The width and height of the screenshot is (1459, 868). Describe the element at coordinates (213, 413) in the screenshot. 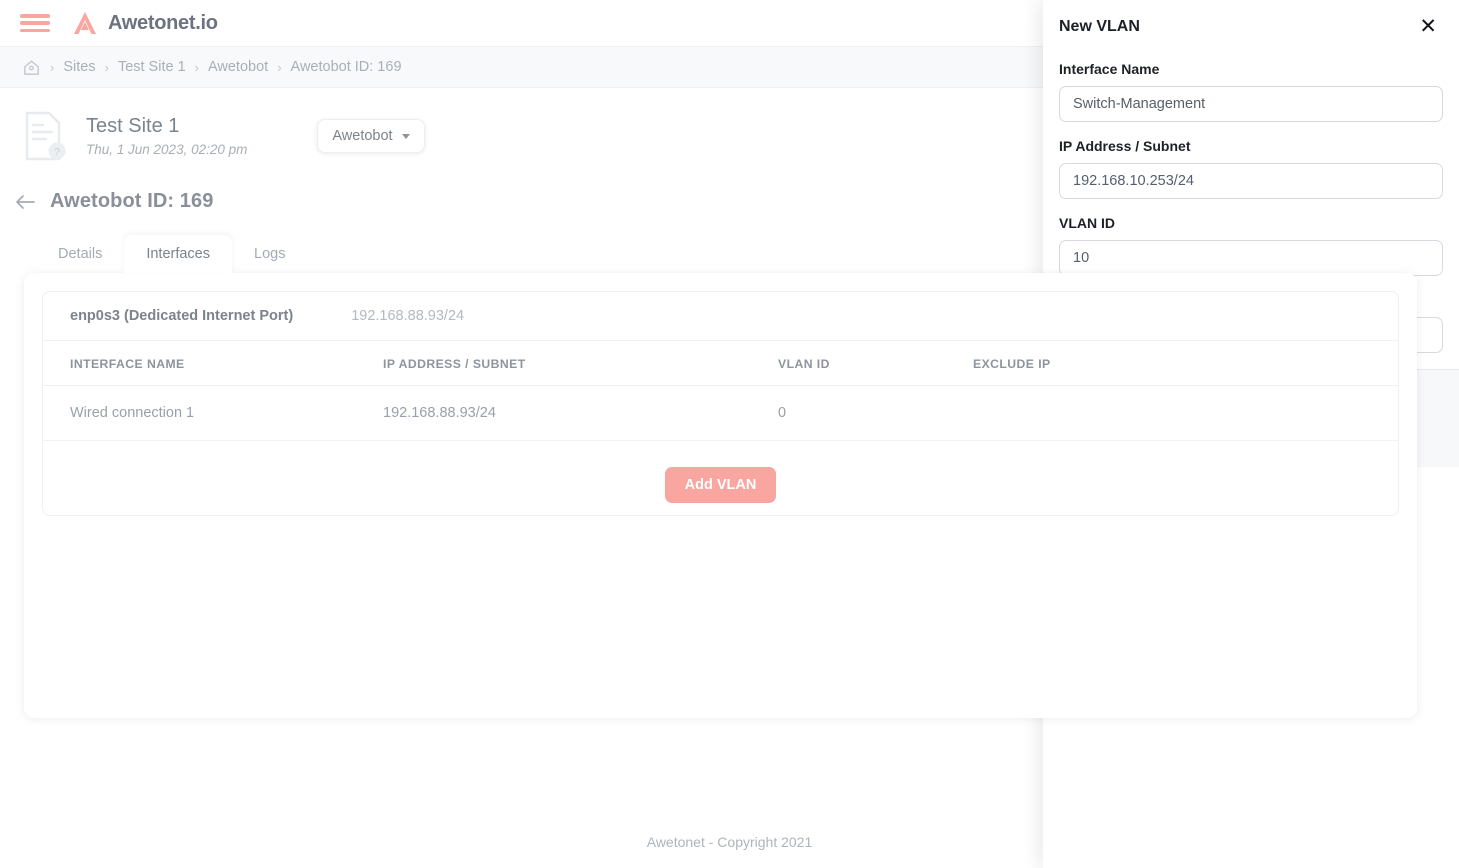

I see `cell-interface-name: Wired connection 1` at that location.